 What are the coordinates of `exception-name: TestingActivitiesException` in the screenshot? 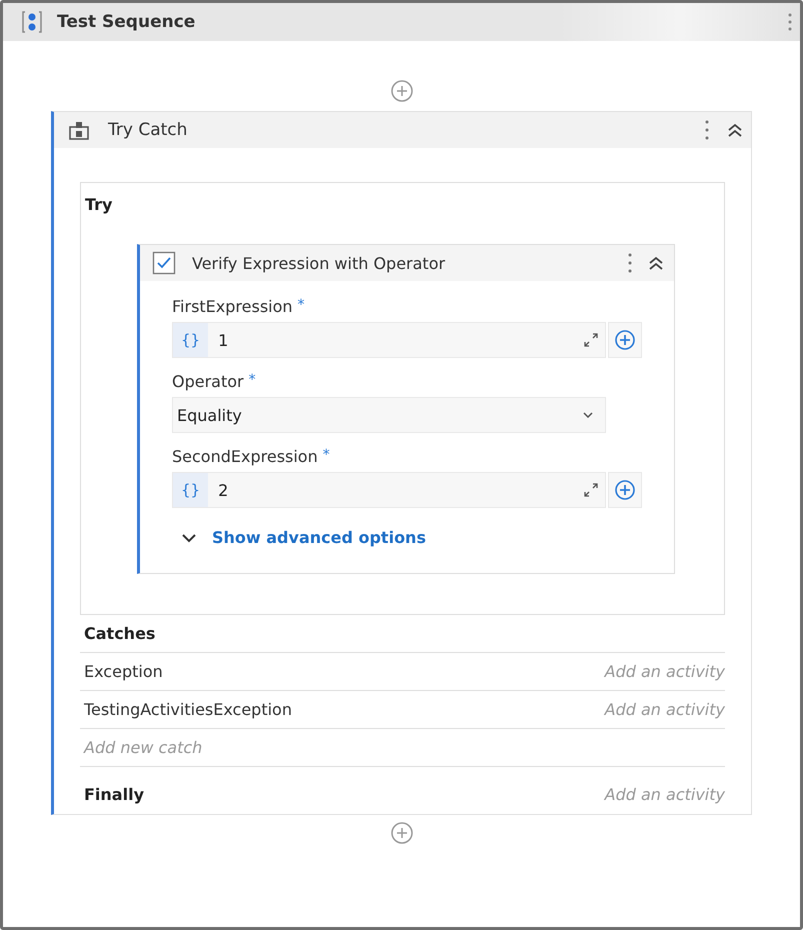 It's located at (188, 709).